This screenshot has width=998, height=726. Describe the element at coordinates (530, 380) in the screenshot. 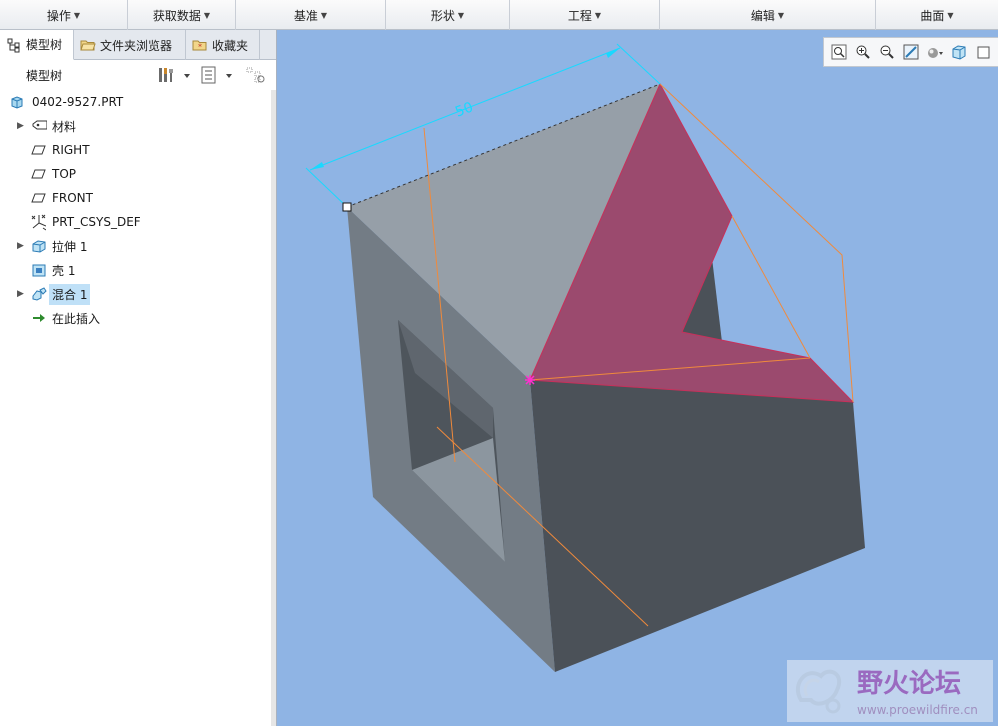

I see `pink-star-marker` at that location.